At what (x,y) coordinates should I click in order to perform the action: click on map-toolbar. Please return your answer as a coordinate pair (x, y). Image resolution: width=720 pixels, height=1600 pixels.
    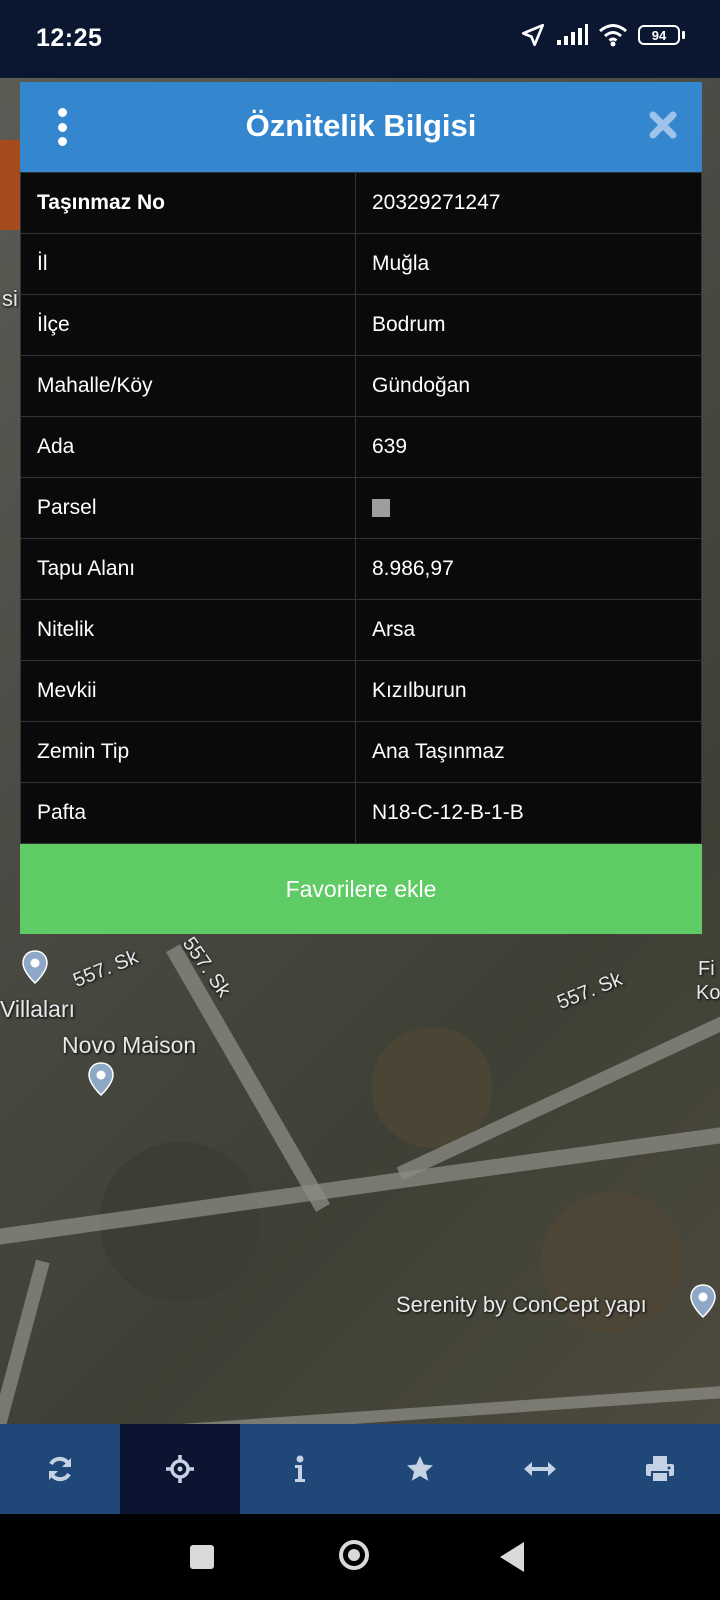
    Looking at the image, I should click on (360, 1469).